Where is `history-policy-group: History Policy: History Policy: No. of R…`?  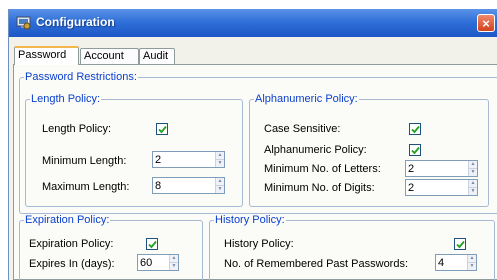 history-policy-group: History Policy: History Policy: No. of R… is located at coordinates (352, 247).